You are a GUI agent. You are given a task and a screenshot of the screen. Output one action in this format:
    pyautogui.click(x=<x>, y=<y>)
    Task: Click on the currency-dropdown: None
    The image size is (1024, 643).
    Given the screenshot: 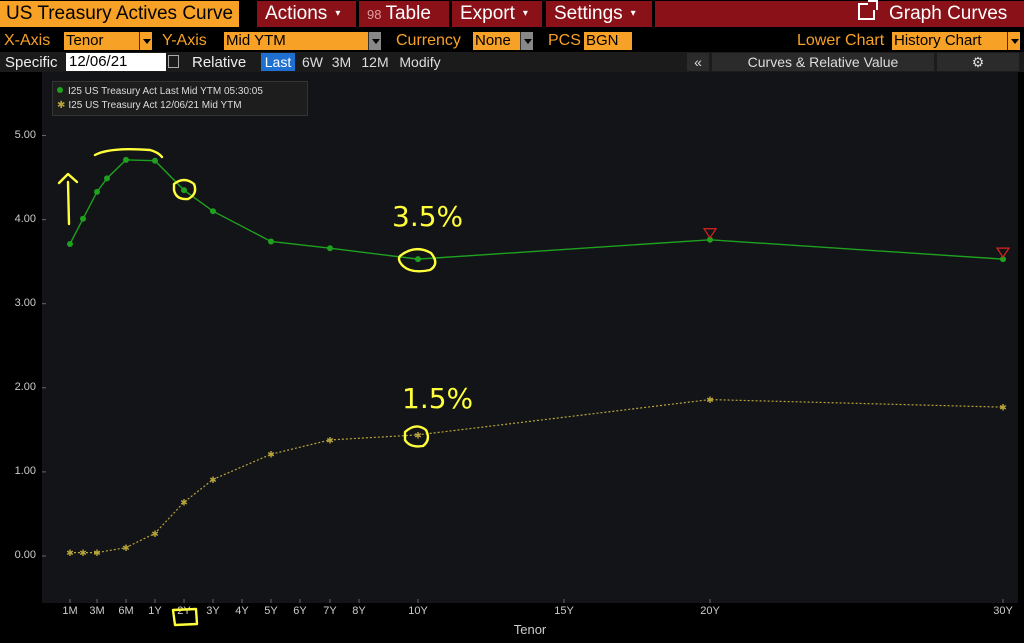 What is the action you would take?
    pyautogui.click(x=503, y=41)
    